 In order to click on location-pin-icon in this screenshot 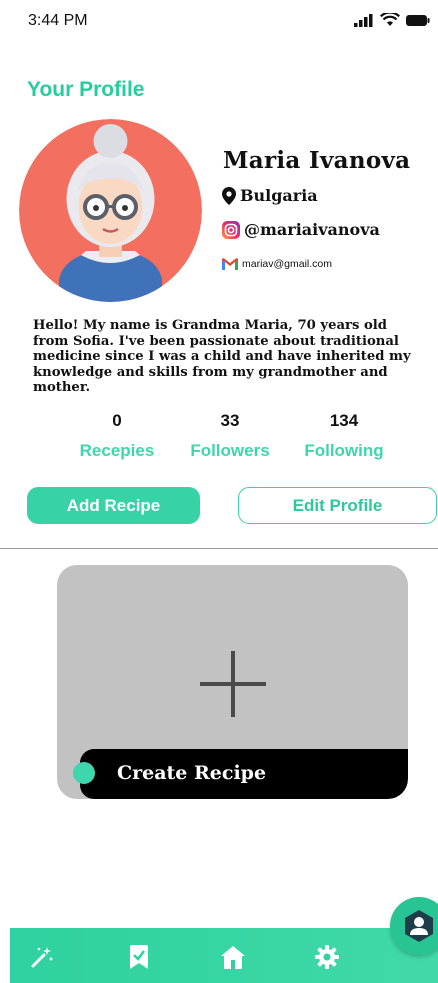, I will do `click(229, 195)`.